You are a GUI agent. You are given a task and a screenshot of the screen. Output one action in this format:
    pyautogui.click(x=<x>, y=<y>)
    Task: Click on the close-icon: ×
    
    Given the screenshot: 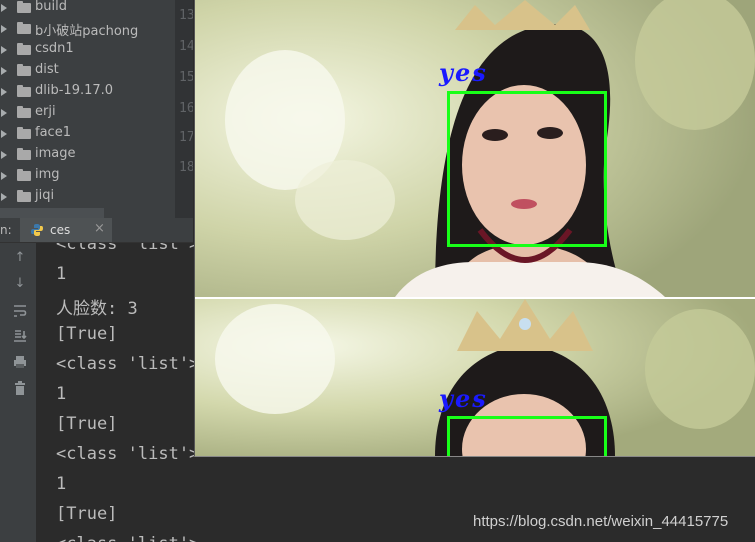 What is the action you would take?
    pyautogui.click(x=99, y=228)
    